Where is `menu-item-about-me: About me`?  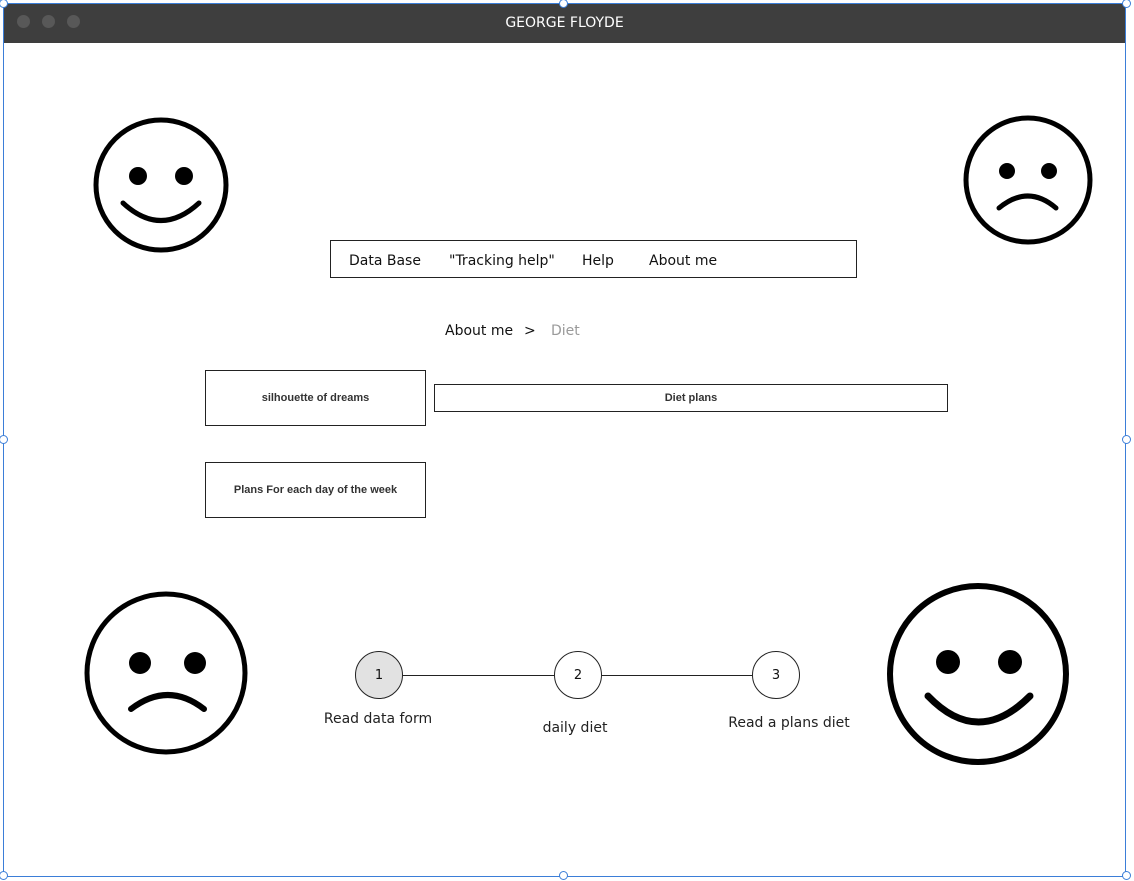 menu-item-about-me: About me is located at coordinates (683, 261).